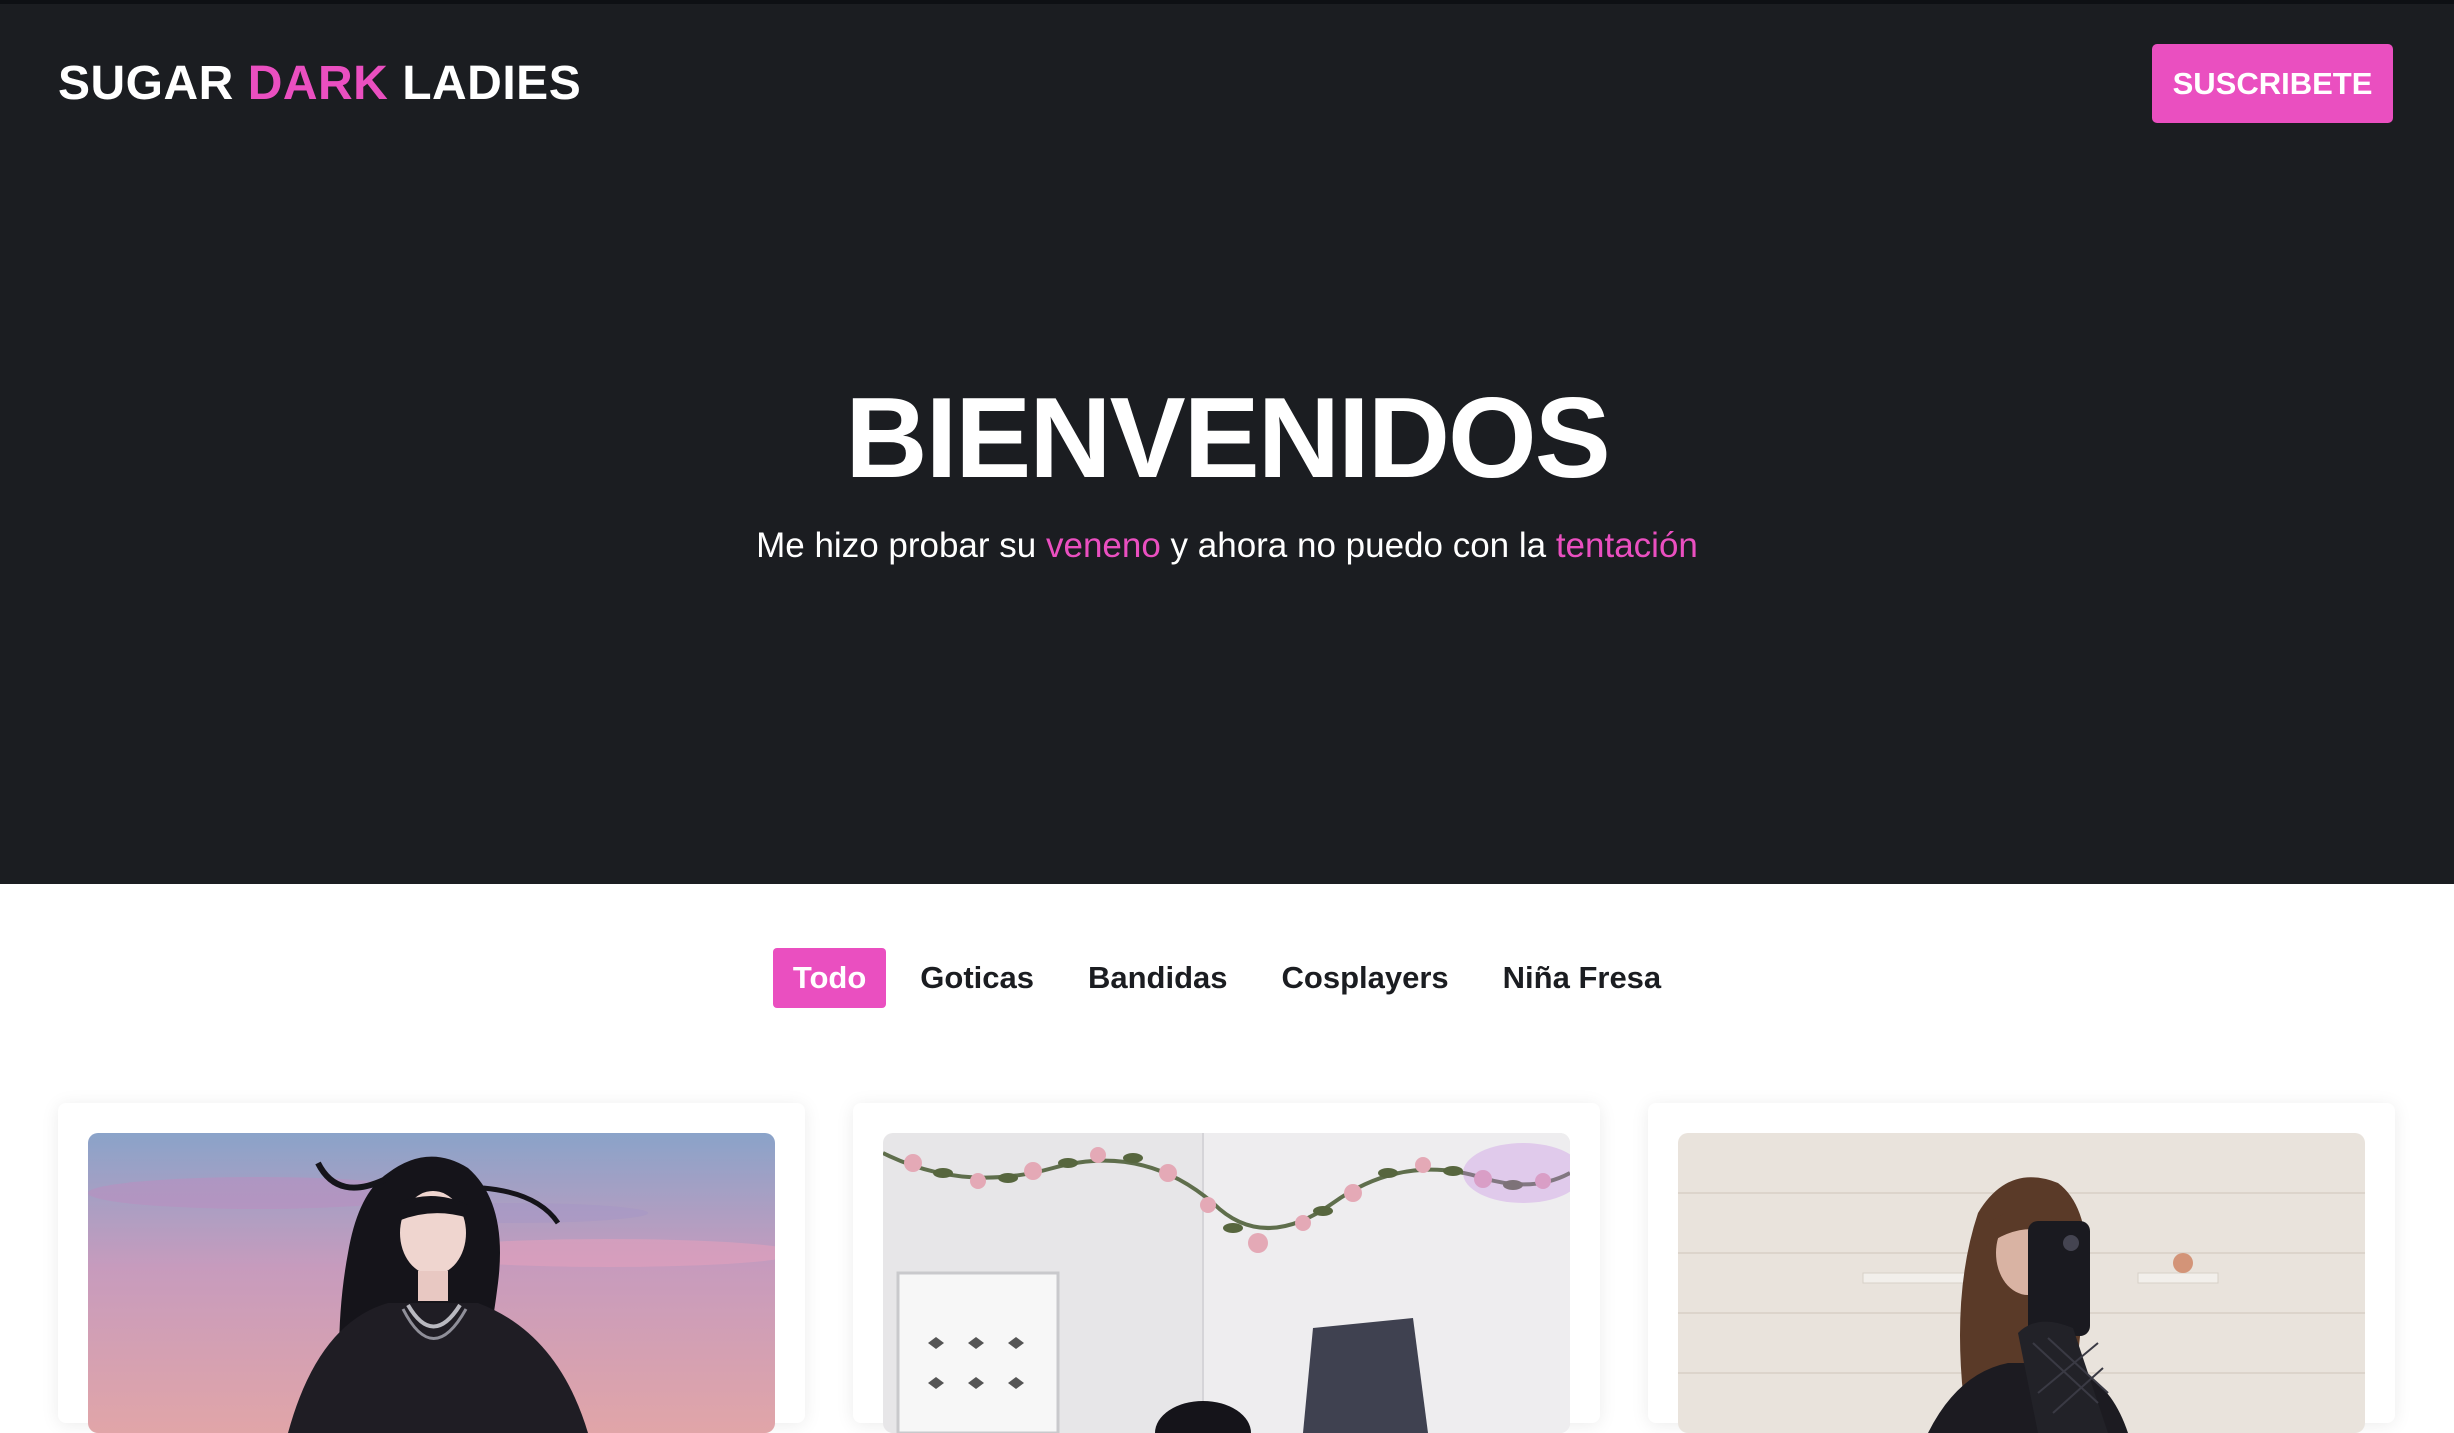 The width and height of the screenshot is (2454, 1433). Describe the element at coordinates (1358, 545) in the screenshot. I see `subtitle-text-2: y ahora no puedo con la` at that location.